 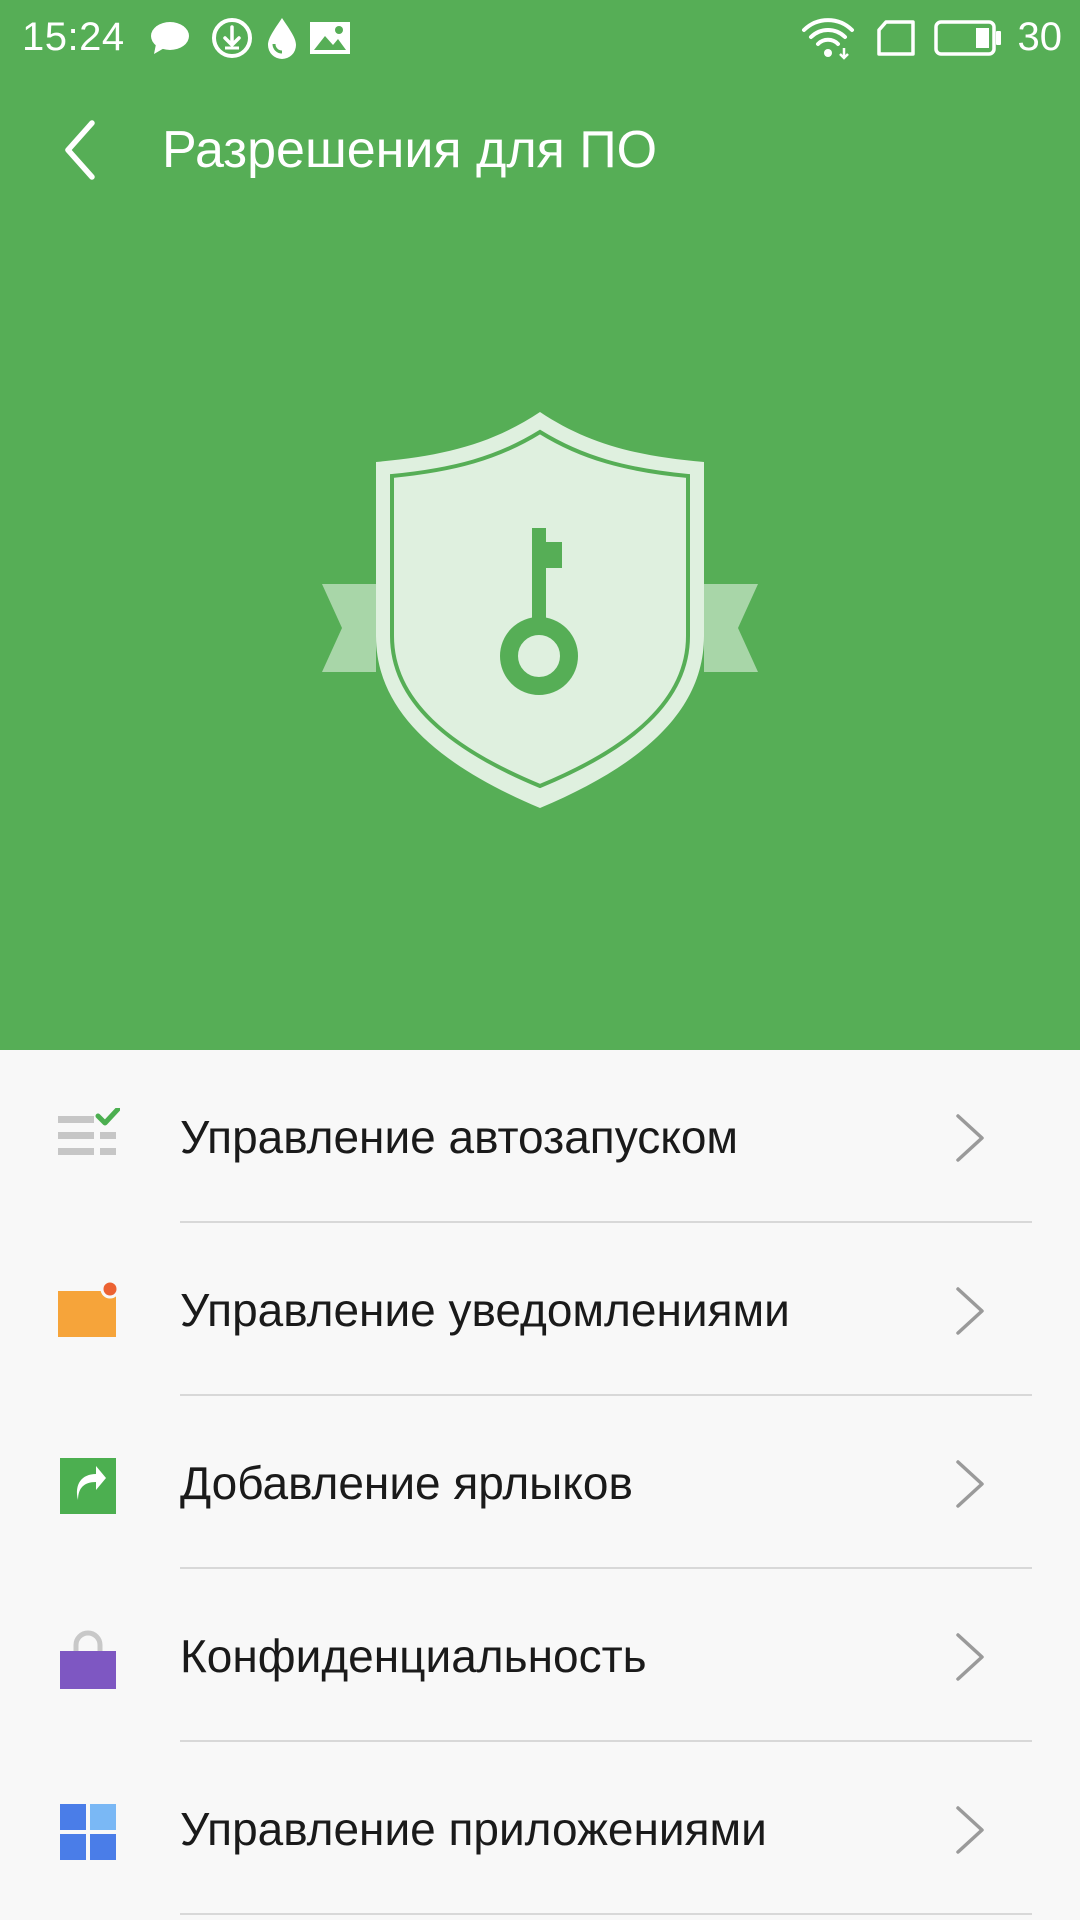 I want to click on back-button, so click(x=80, y=150).